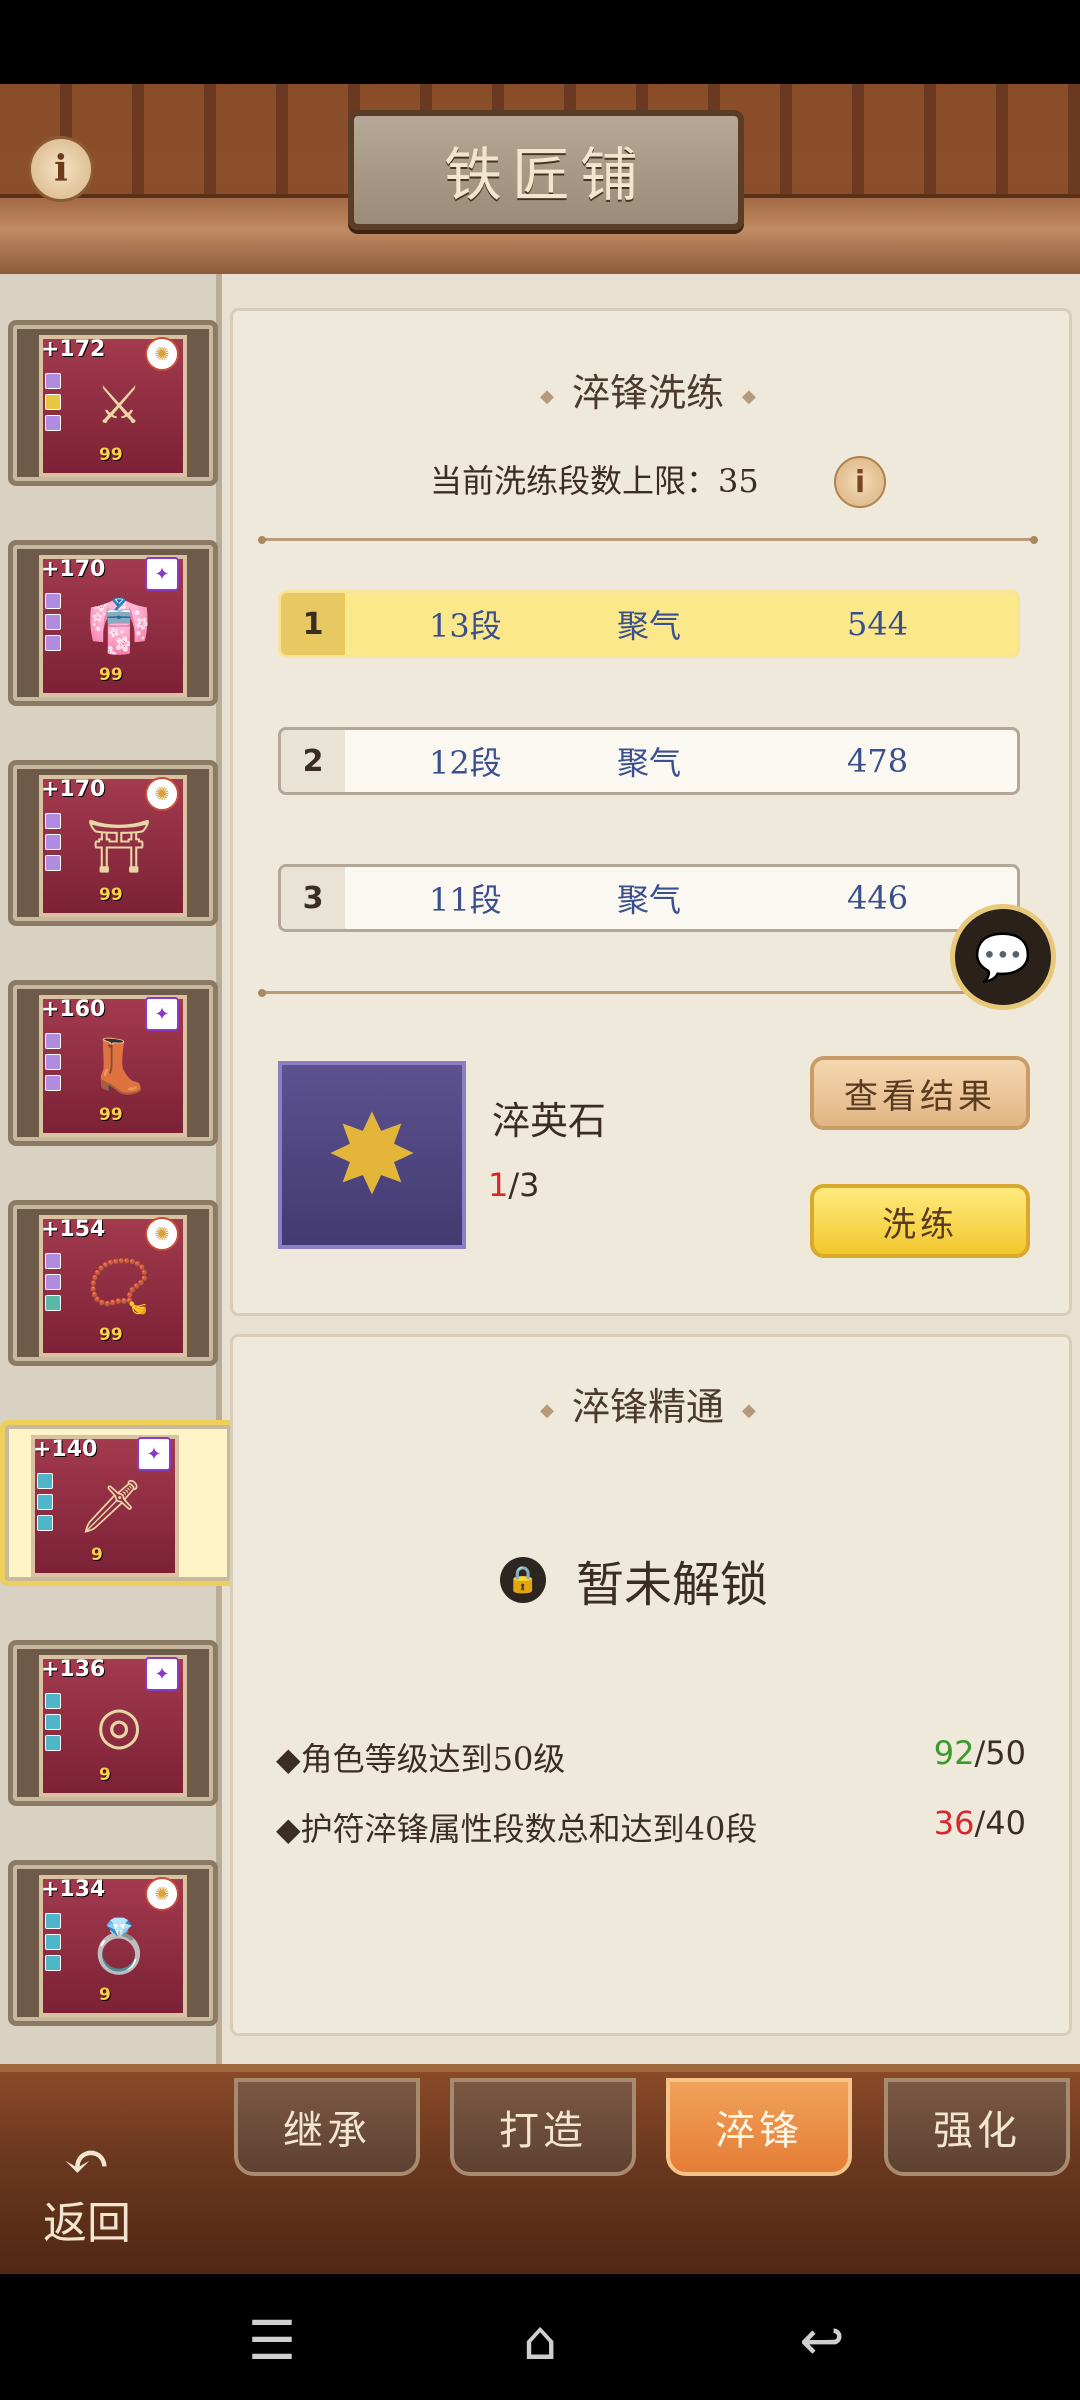 This screenshot has height=2400, width=1080. I want to click on row-index: 1, so click(313, 624).